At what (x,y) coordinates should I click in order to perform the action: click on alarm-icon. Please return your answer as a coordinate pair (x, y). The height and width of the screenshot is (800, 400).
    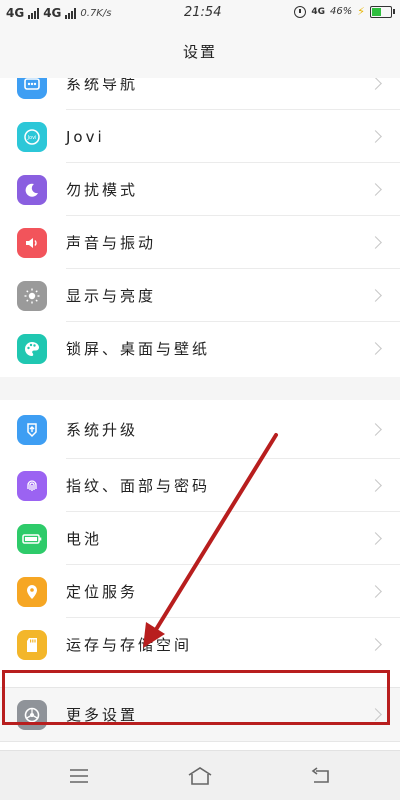
    Looking at the image, I should click on (300, 11).